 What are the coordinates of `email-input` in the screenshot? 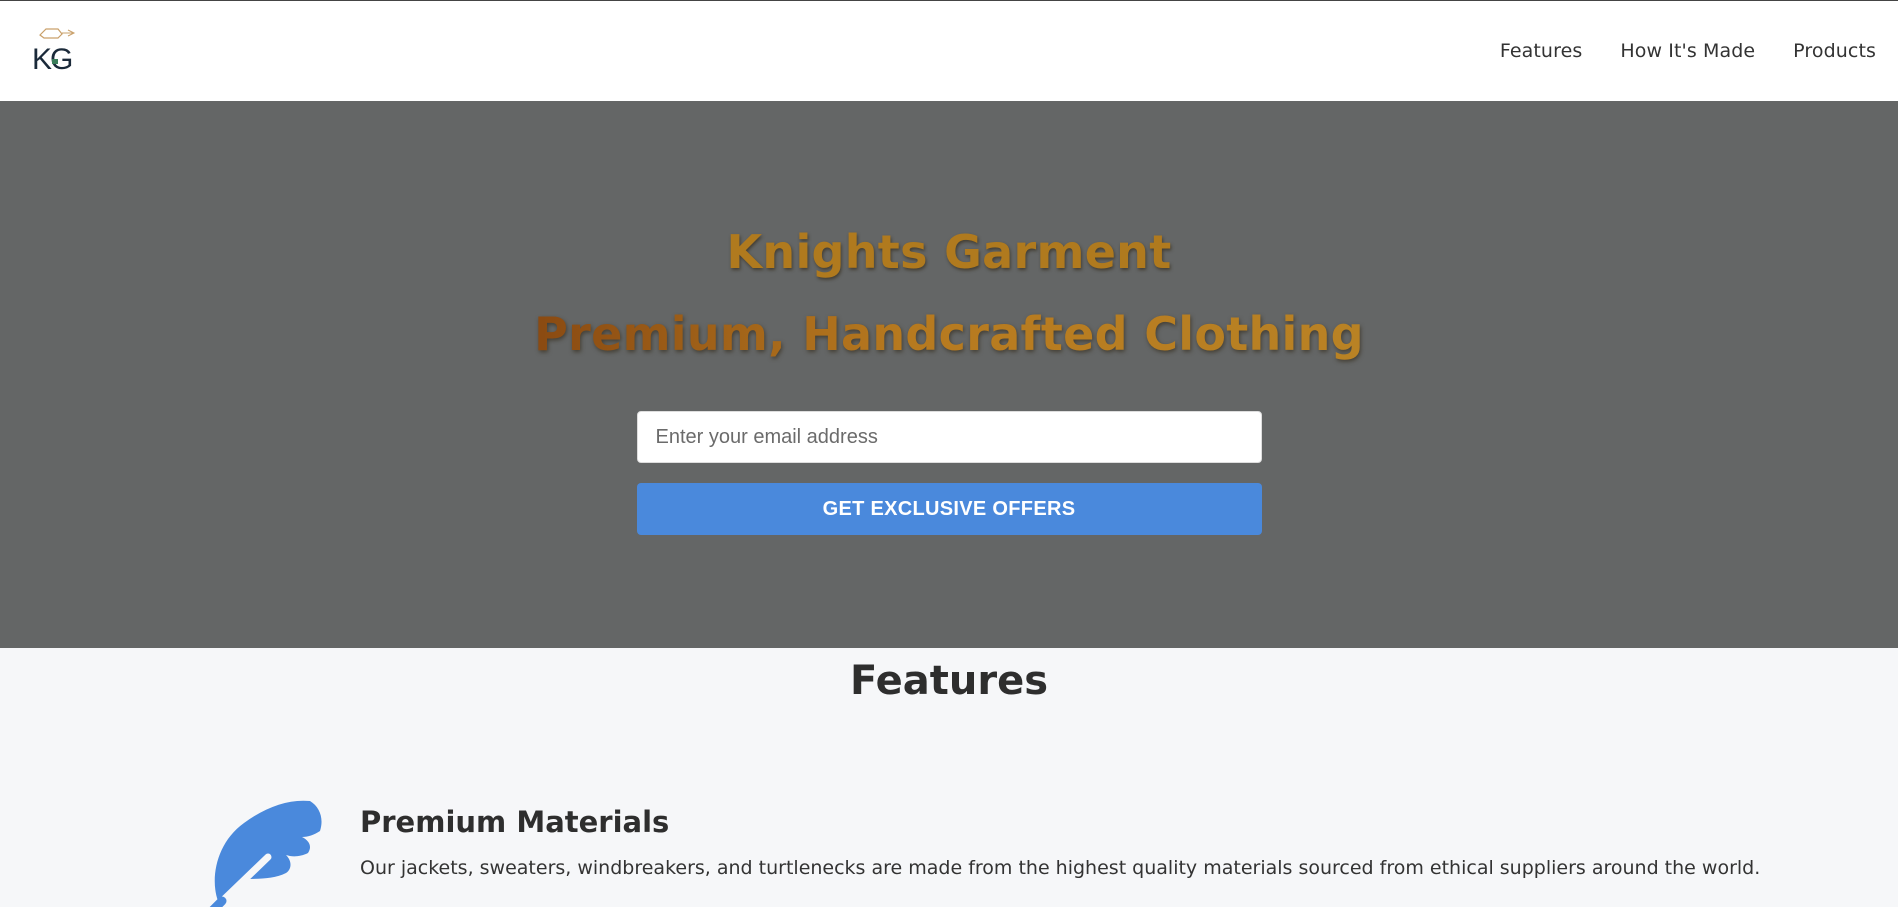 It's located at (949, 437).